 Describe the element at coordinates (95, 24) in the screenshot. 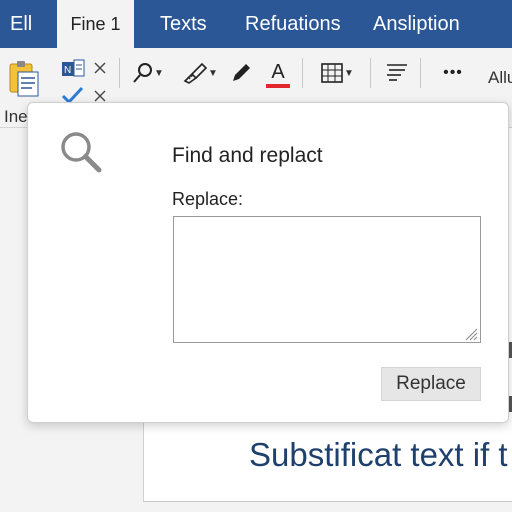

I see `tab-fine-1: Fine 1` at that location.